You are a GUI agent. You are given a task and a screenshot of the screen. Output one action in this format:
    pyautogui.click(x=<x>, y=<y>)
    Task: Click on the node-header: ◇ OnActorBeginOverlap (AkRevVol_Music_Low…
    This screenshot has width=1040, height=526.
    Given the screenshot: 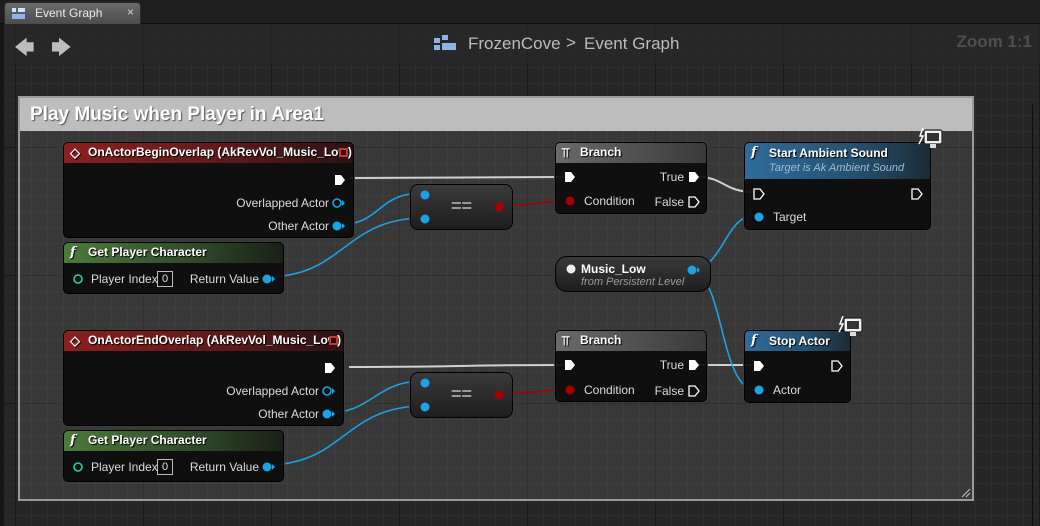 What is the action you would take?
    pyautogui.click(x=208, y=153)
    